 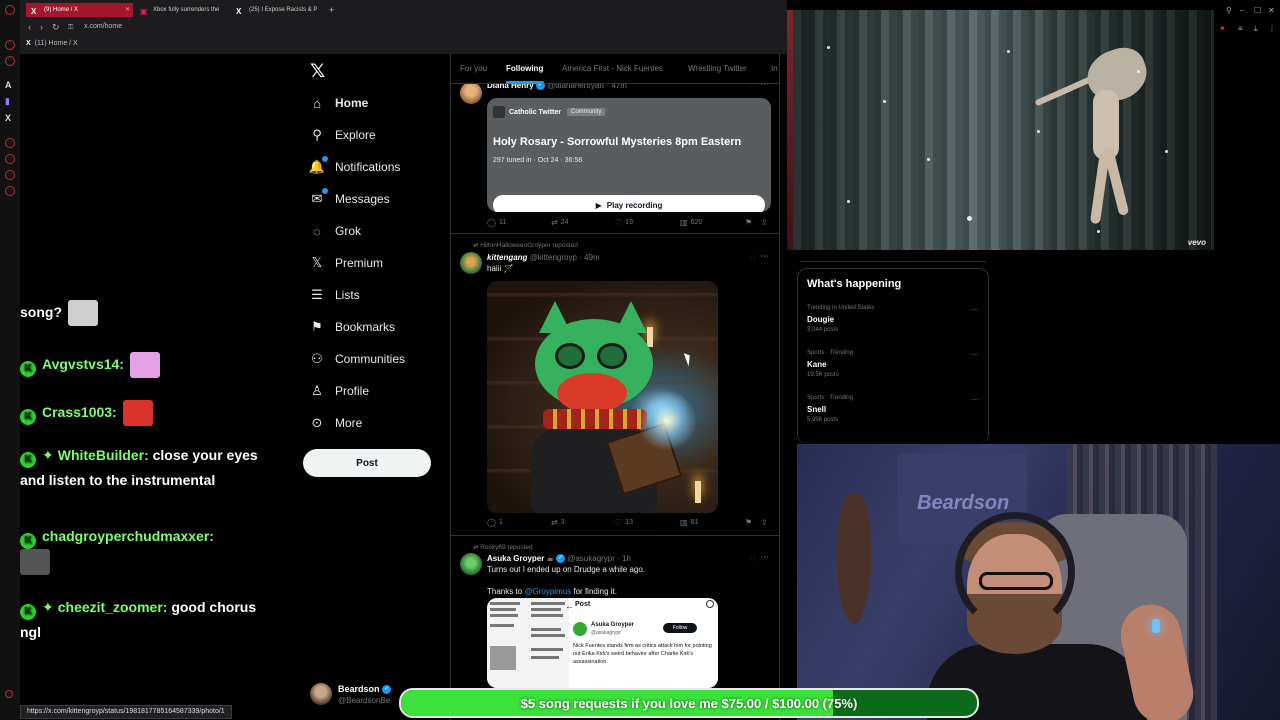 I want to click on settings-icon, so click(x=10, y=191).